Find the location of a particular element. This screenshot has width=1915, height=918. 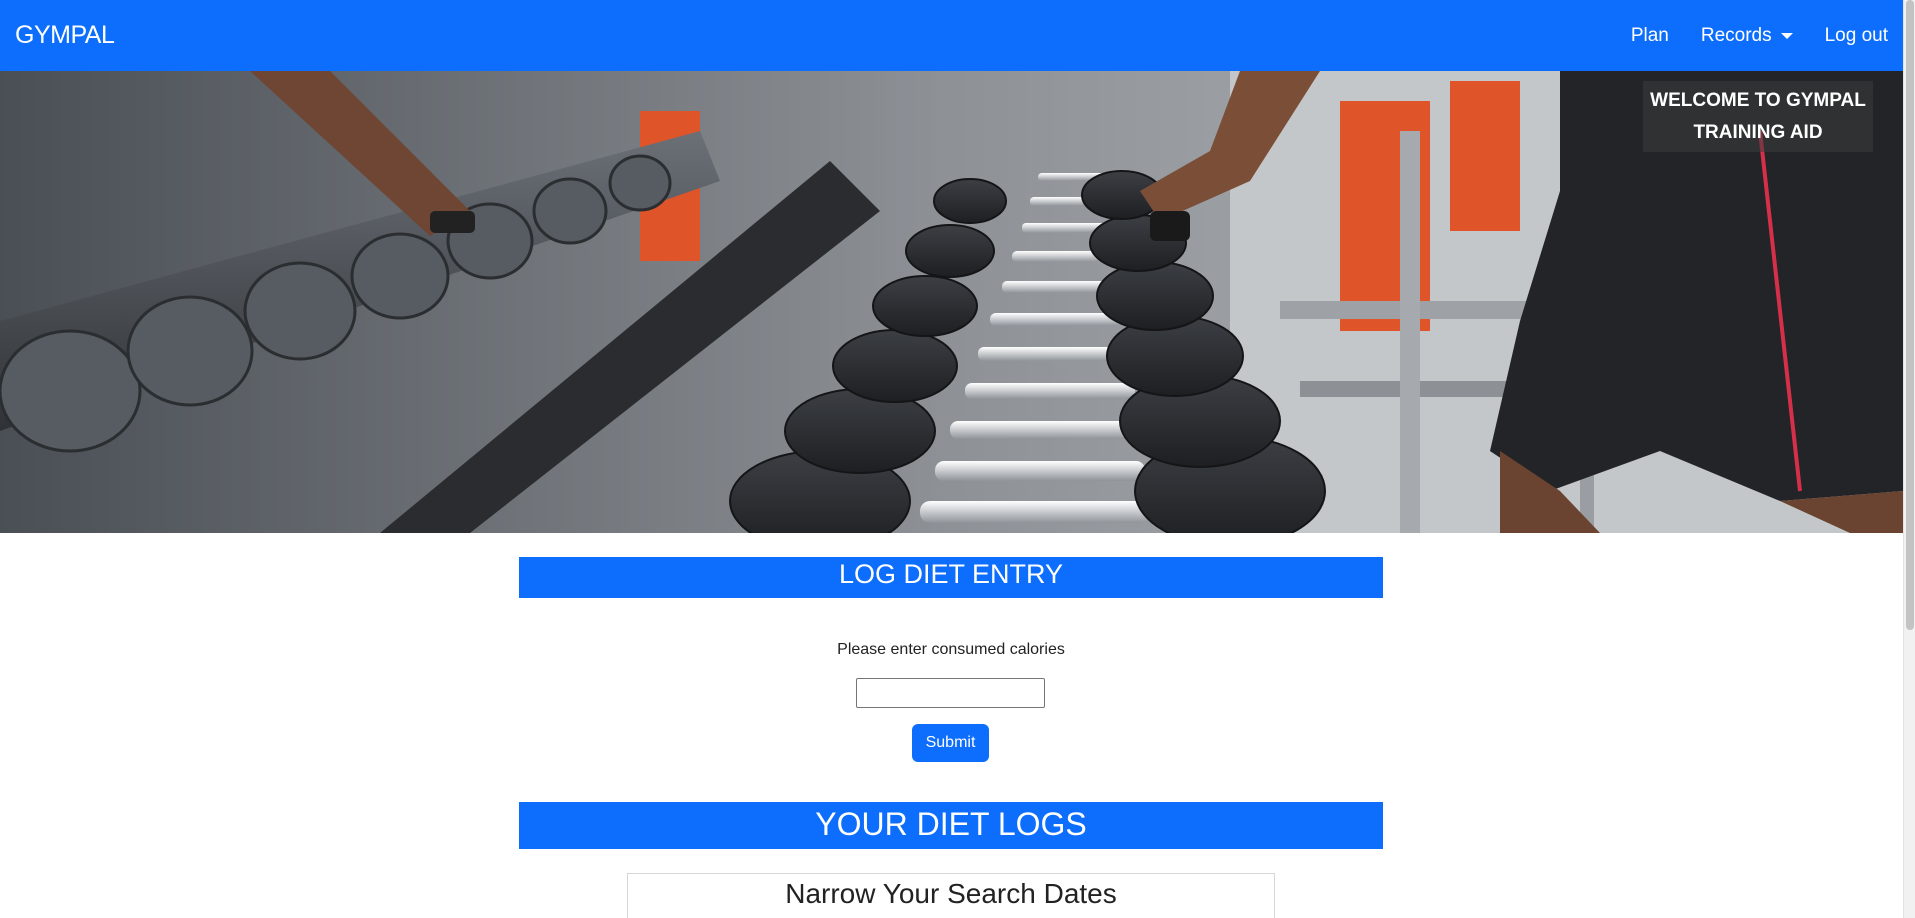

calories-input is located at coordinates (950, 693).